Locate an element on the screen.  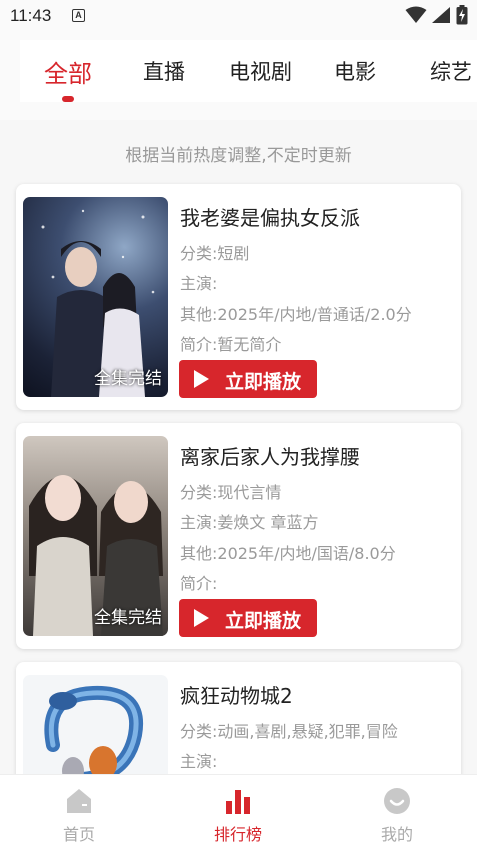
nav-mine: 我的 is located at coordinates (397, 812).